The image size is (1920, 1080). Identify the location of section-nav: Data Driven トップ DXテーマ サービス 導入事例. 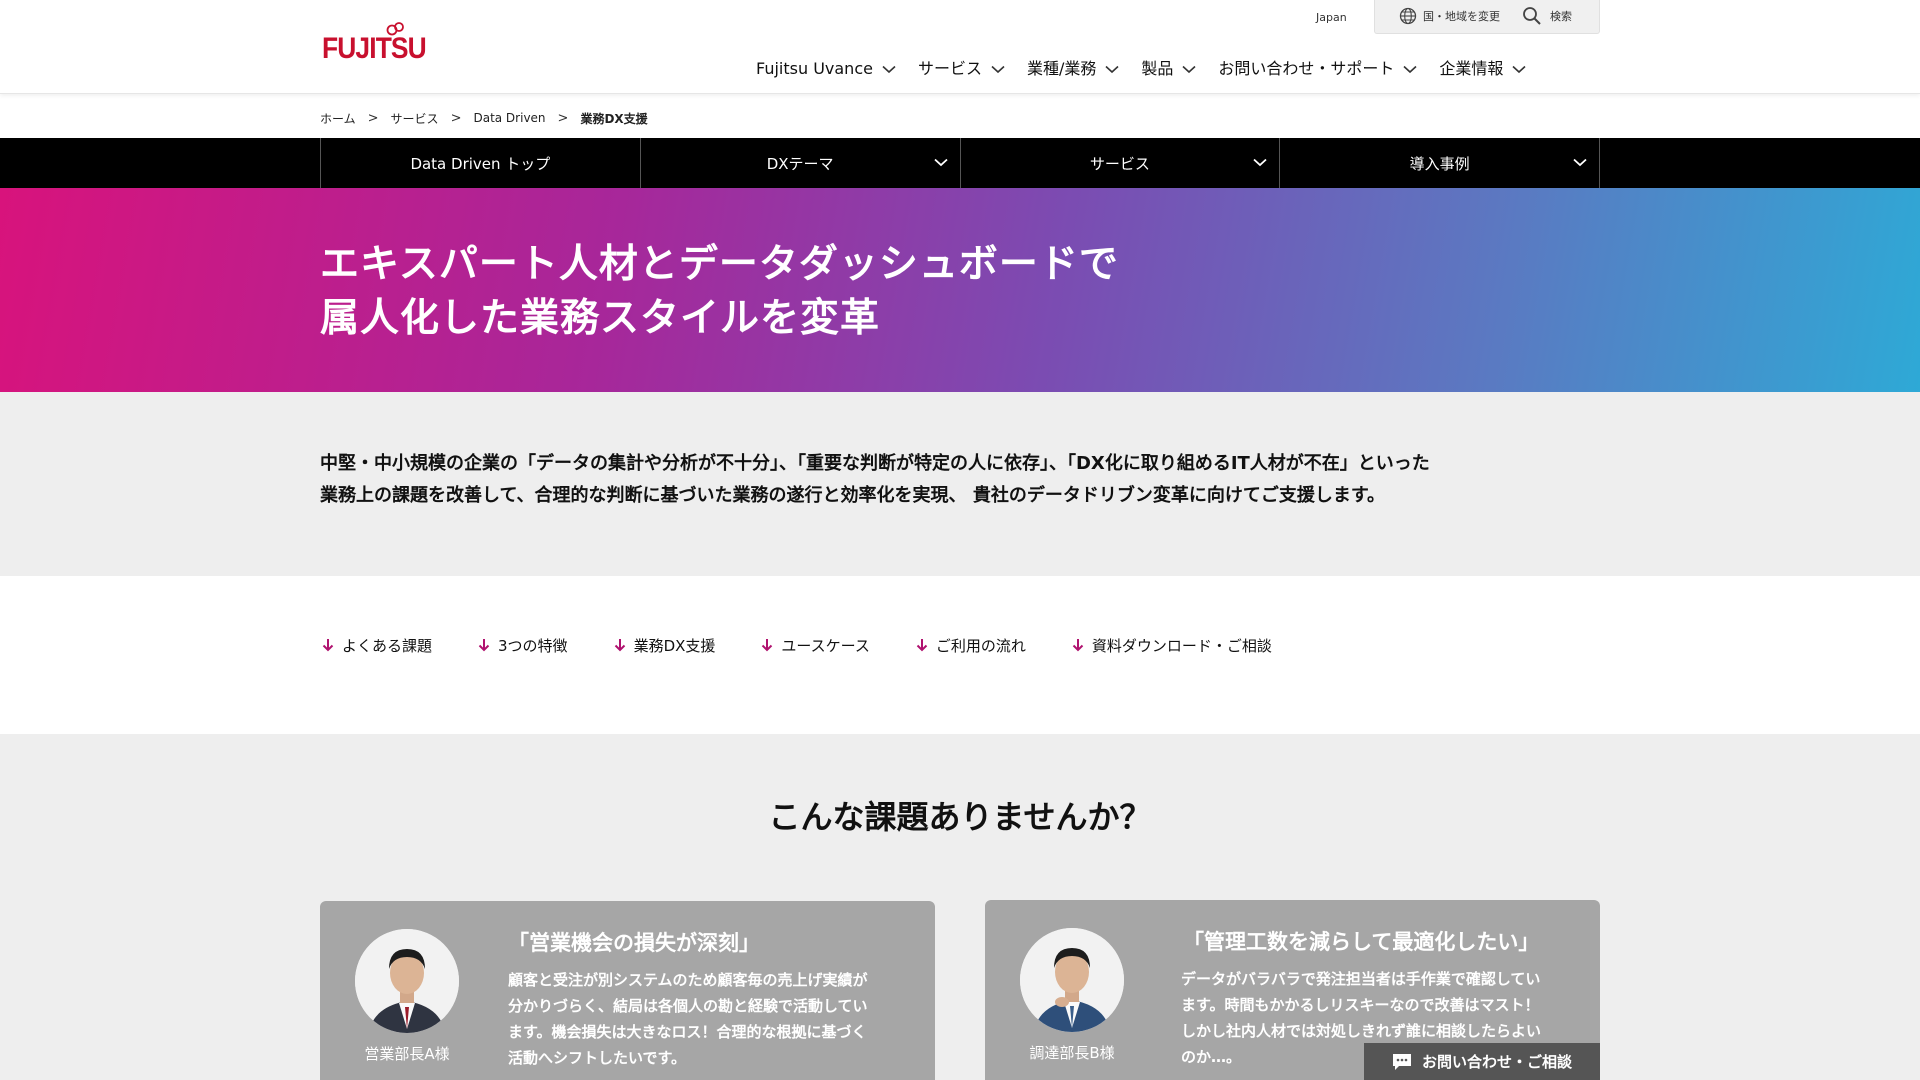
(960, 163).